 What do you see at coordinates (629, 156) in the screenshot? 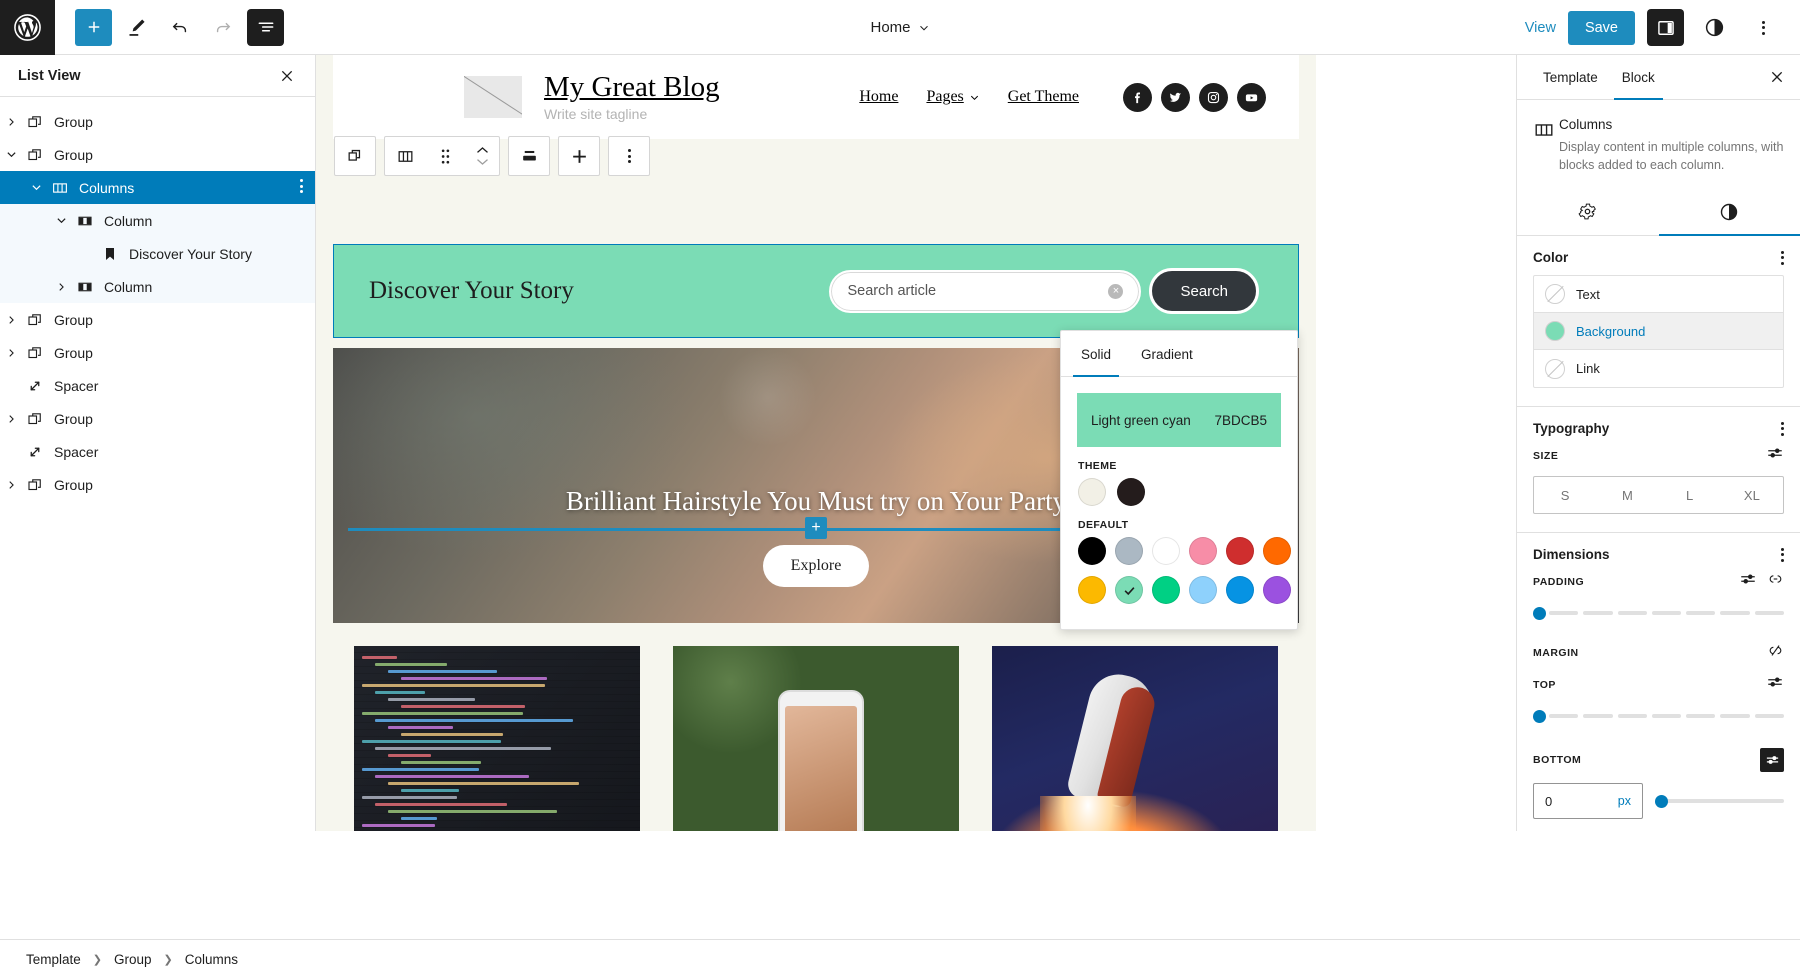
I see `block-more-options-button` at bounding box center [629, 156].